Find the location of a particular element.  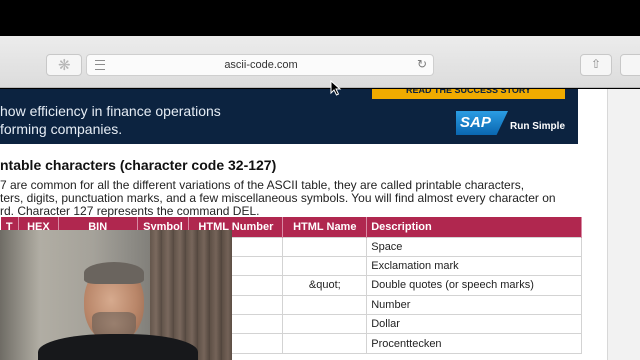

cell-description: Space is located at coordinates (474, 246).